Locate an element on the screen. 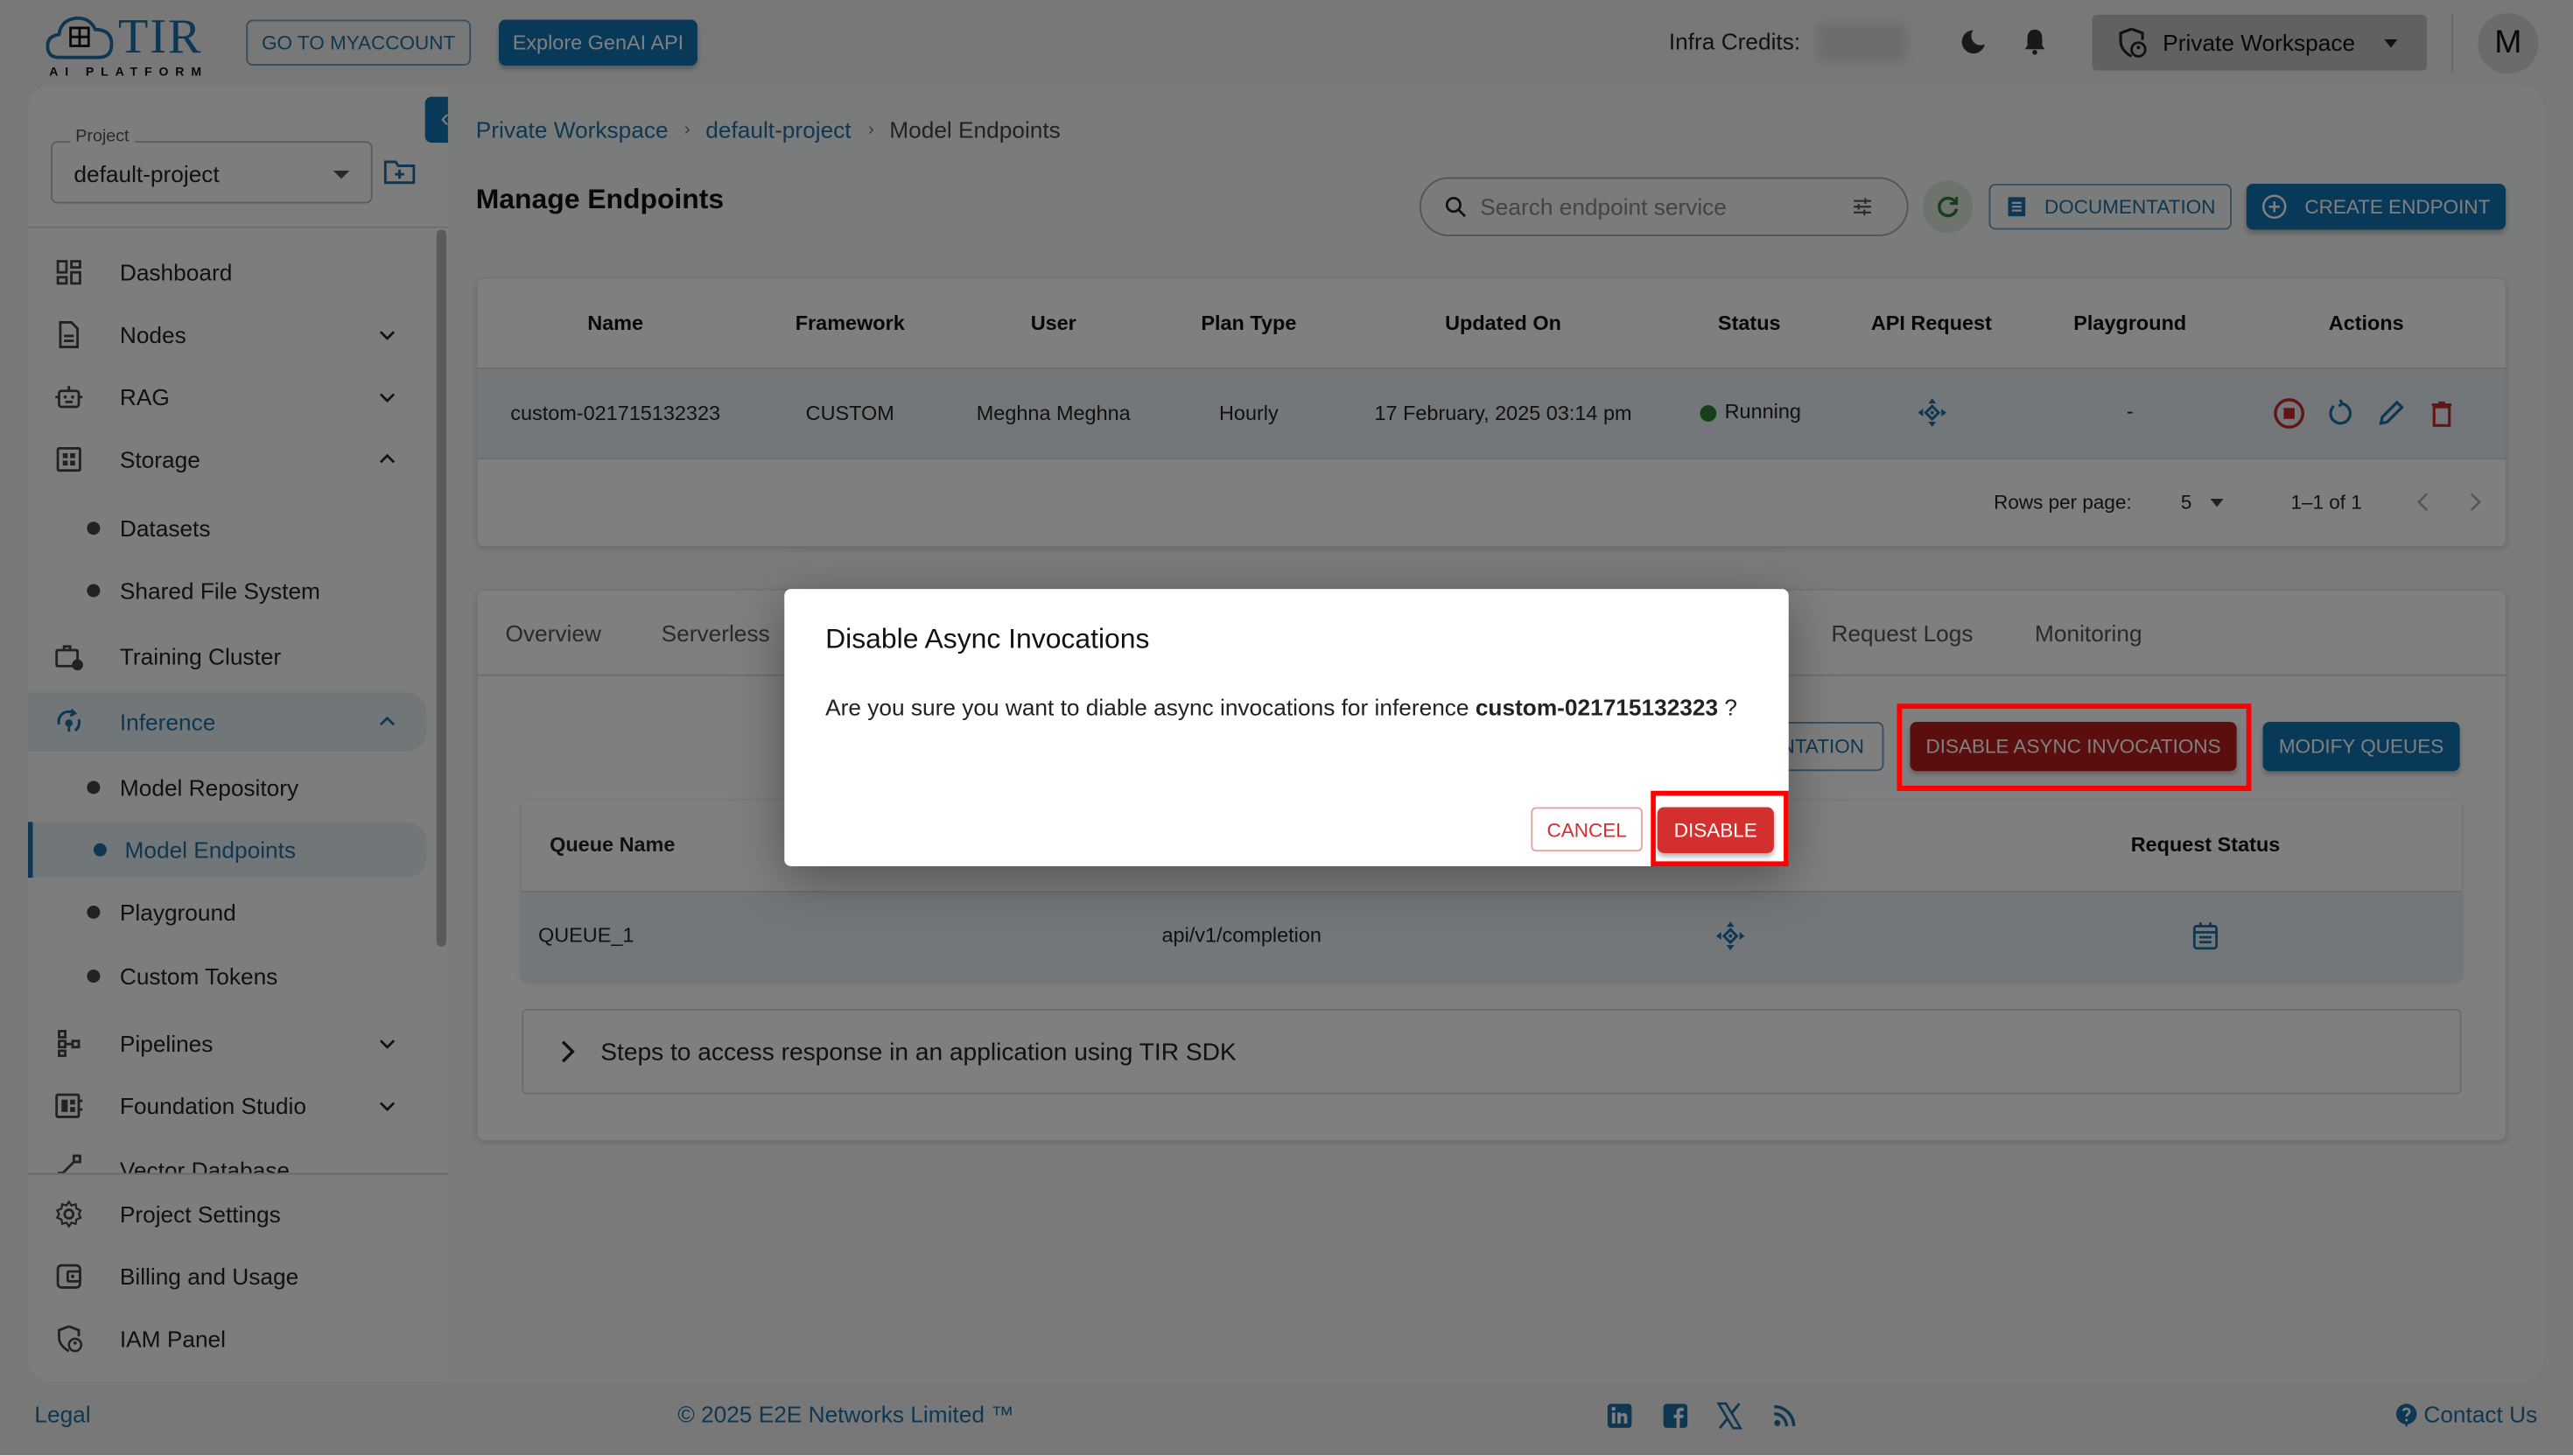  dialog-message-suffix: ? is located at coordinates (1731, 707).